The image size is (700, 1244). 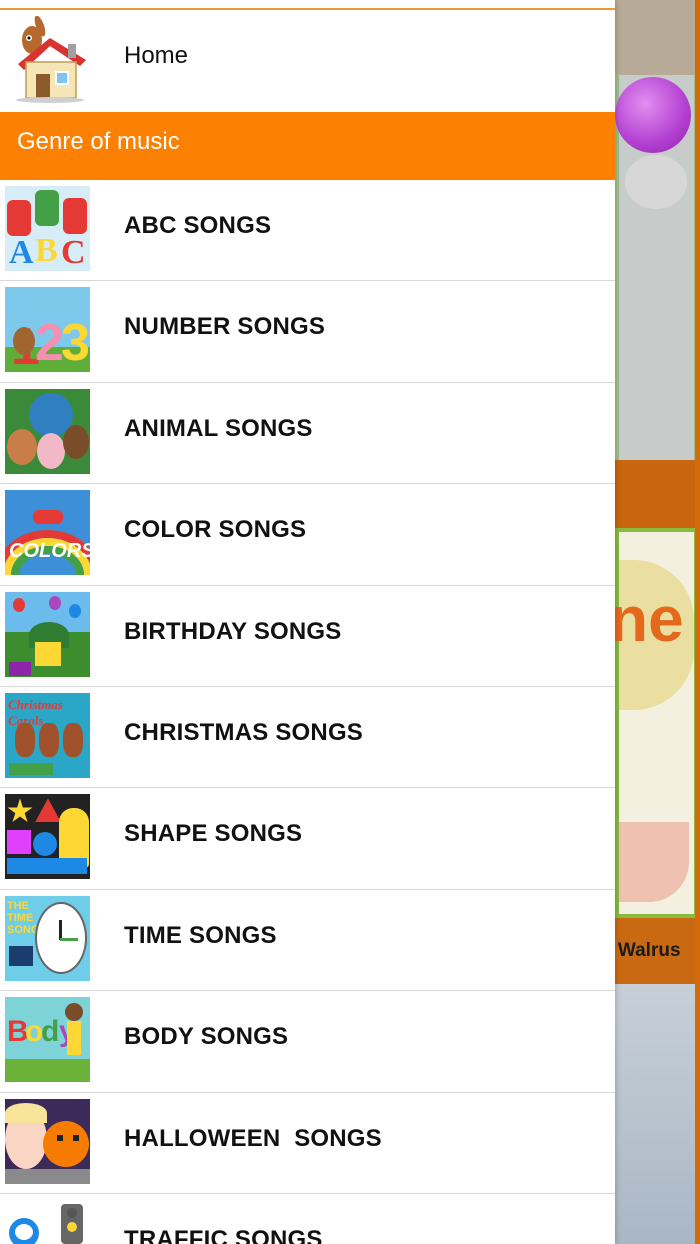 What do you see at coordinates (649, 619) in the screenshot?
I see `background-partial-title: ne` at bounding box center [649, 619].